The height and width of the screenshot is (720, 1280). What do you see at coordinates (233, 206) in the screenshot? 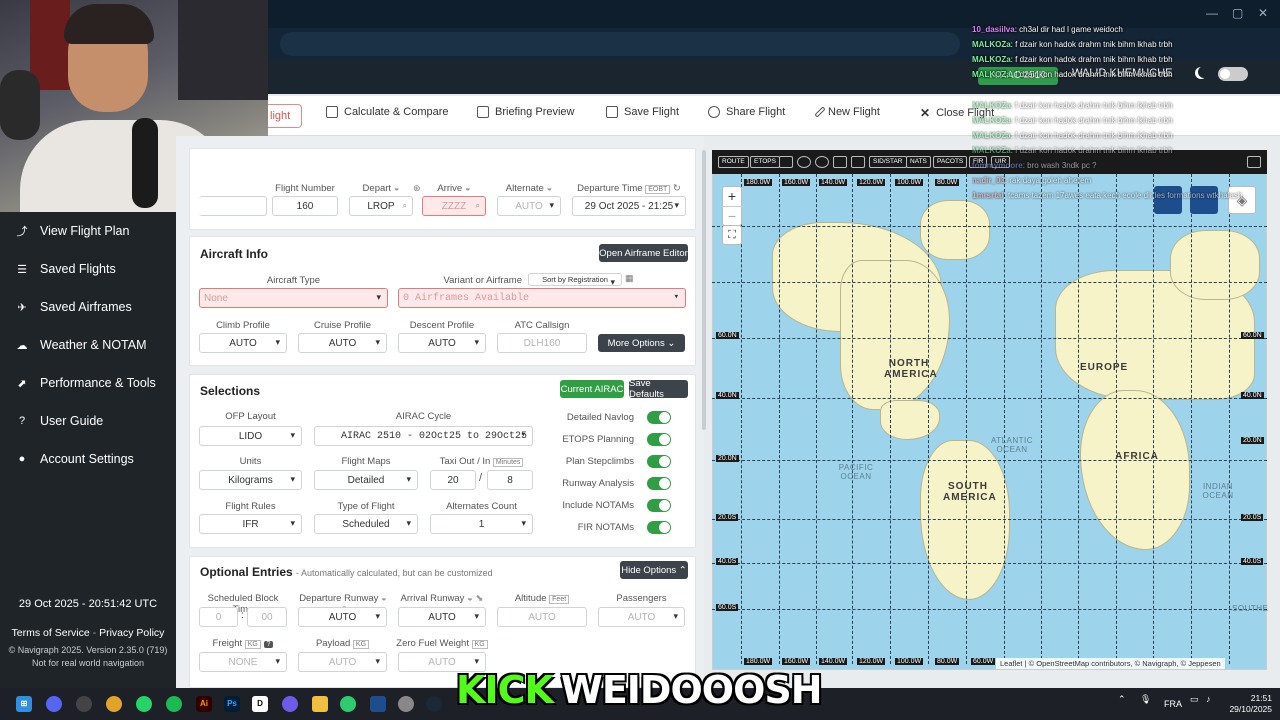
I see `airline-field` at bounding box center [233, 206].